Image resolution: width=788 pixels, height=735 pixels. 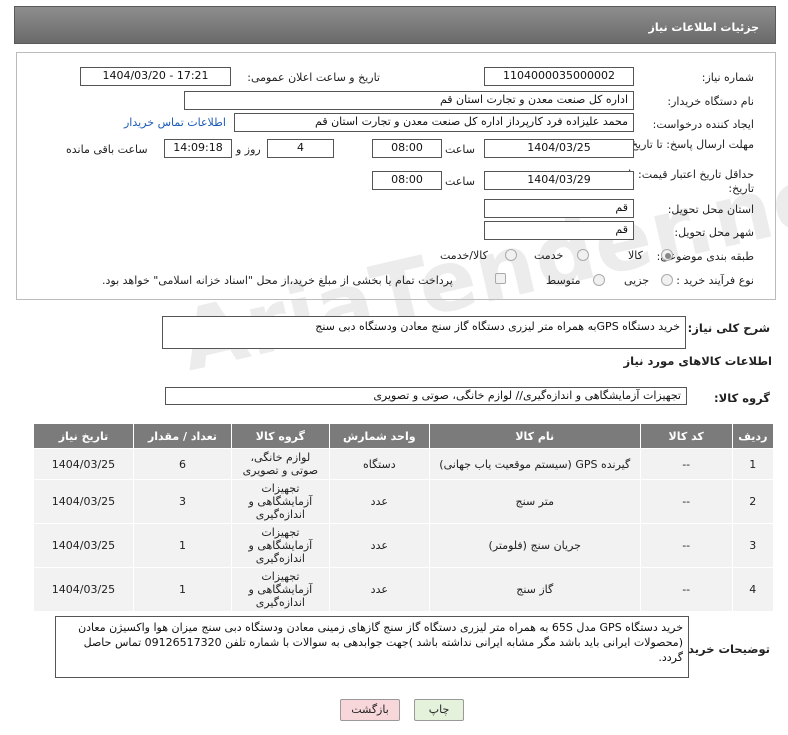 What do you see at coordinates (313, 77) in the screenshot?
I see `announce-label: تاریخ و ساعت اعلان عمومی:` at bounding box center [313, 77].